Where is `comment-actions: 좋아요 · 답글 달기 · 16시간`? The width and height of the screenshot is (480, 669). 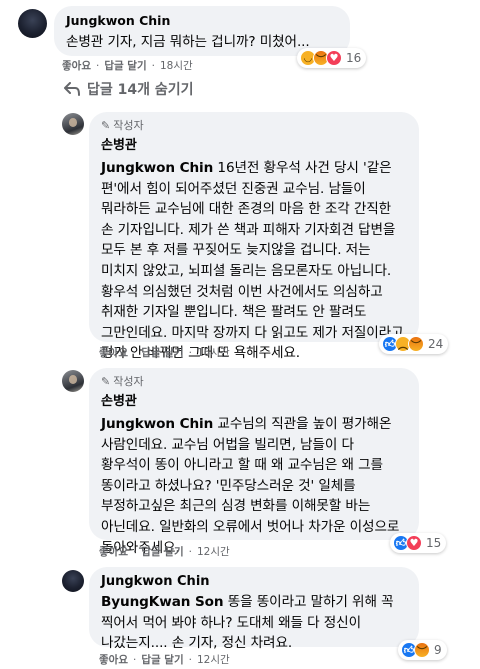 comment-actions: 좋아요 · 답글 달기 · 16시간 is located at coordinates (164, 352).